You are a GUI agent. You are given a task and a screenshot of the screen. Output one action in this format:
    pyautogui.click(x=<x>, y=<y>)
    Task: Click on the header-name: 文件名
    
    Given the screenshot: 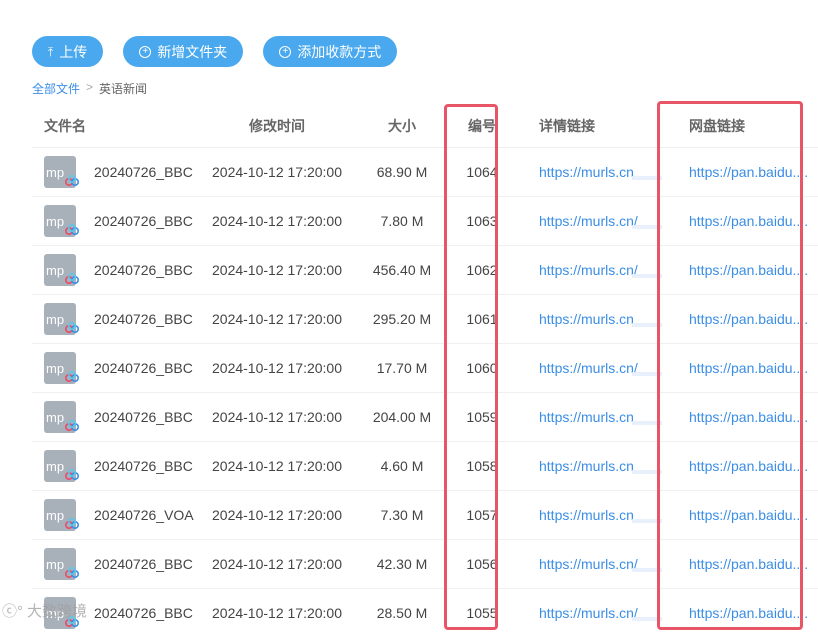 What is the action you would take?
    pyautogui.click(x=117, y=126)
    